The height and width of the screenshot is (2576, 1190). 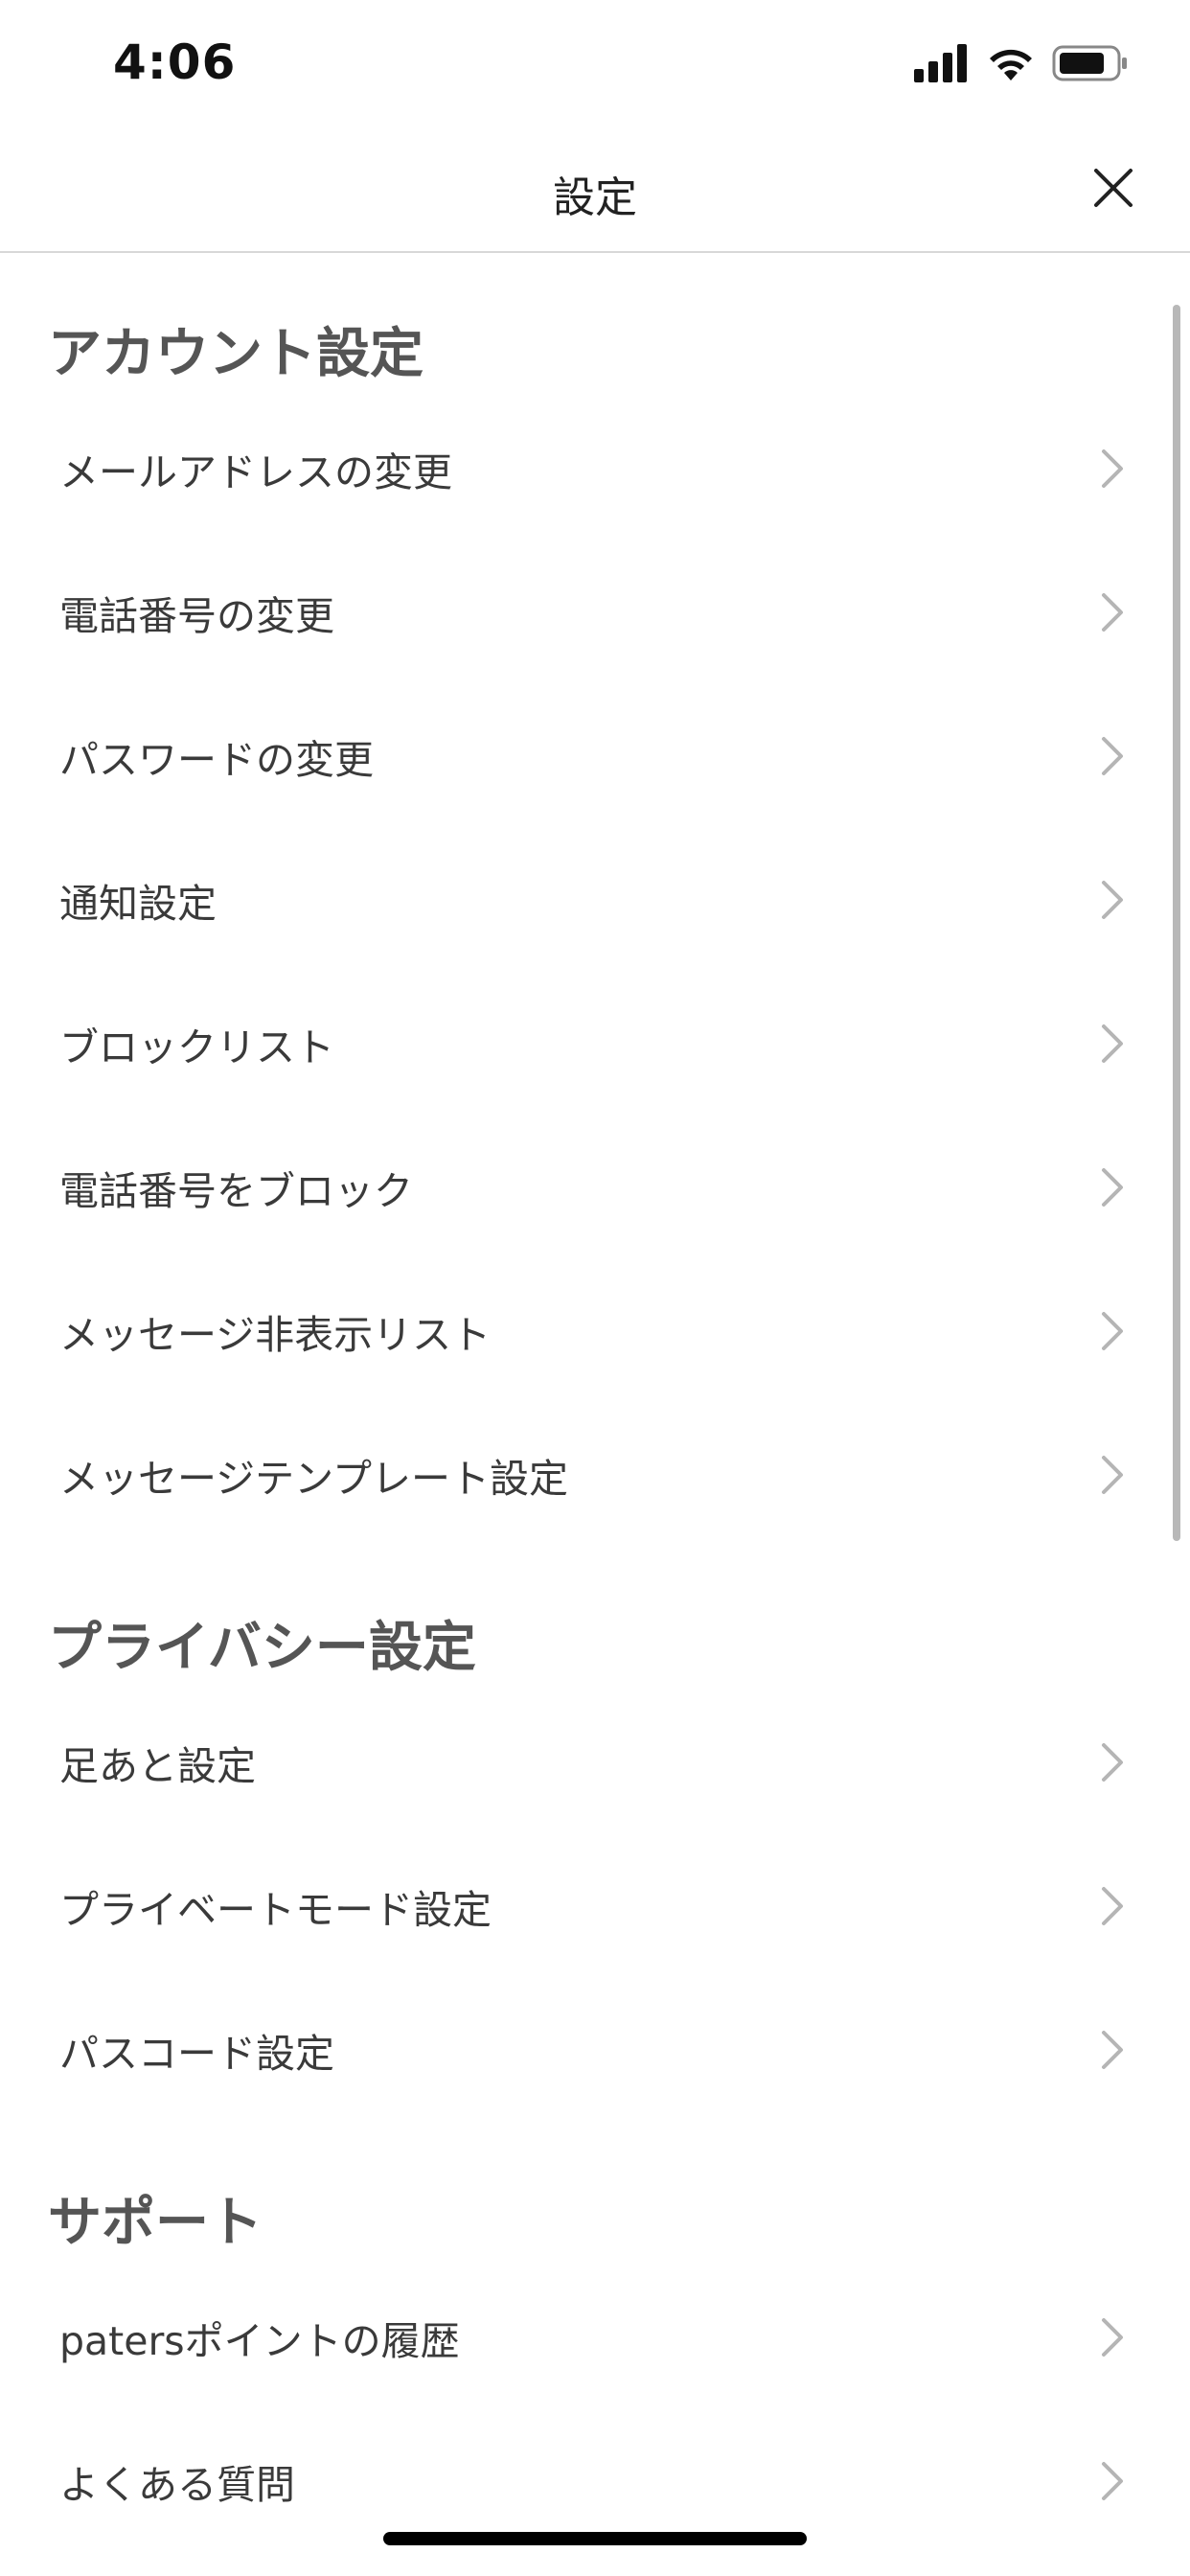 I want to click on signal-icon, so click(x=942, y=65).